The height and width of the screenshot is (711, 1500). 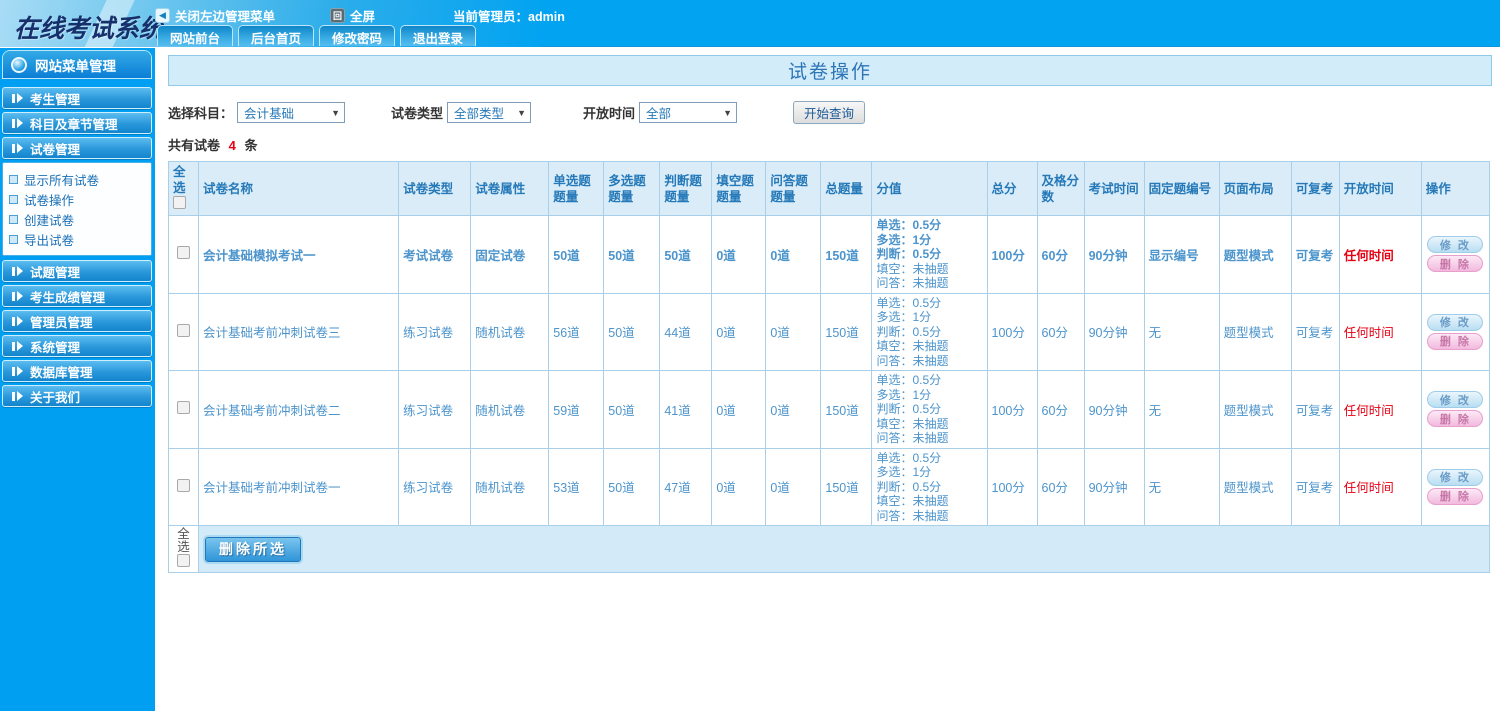 I want to click on paper-type: 练习试卷, so click(x=435, y=486).